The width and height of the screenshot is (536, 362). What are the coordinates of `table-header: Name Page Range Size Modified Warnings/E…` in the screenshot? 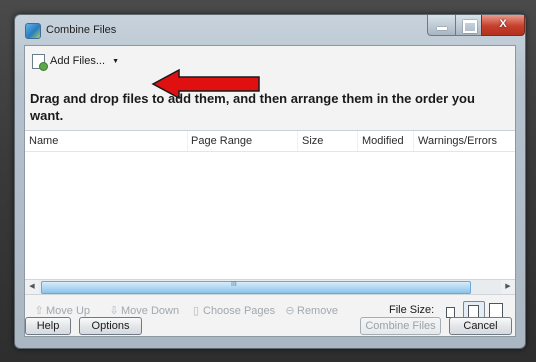 It's located at (270, 141).